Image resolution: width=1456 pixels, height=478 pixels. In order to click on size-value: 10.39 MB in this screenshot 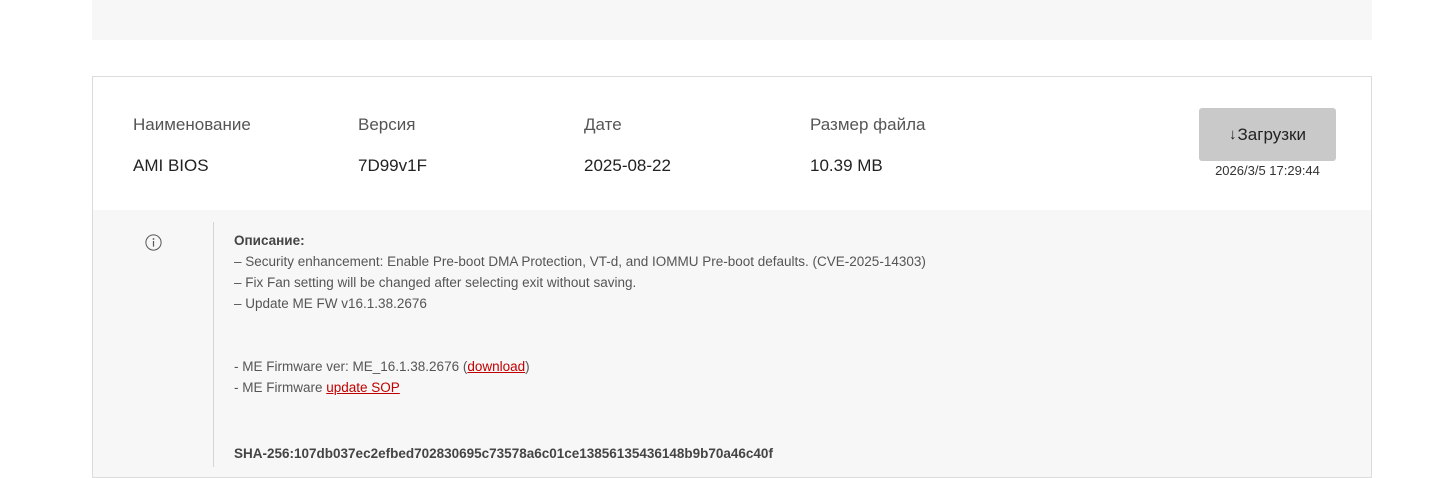, I will do `click(846, 165)`.